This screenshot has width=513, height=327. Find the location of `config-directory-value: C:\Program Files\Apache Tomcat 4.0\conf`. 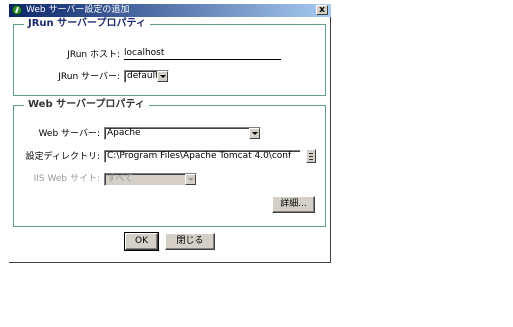

config-directory-value: C:\Program Files\Apache Tomcat 4.0\conf is located at coordinates (199, 156).